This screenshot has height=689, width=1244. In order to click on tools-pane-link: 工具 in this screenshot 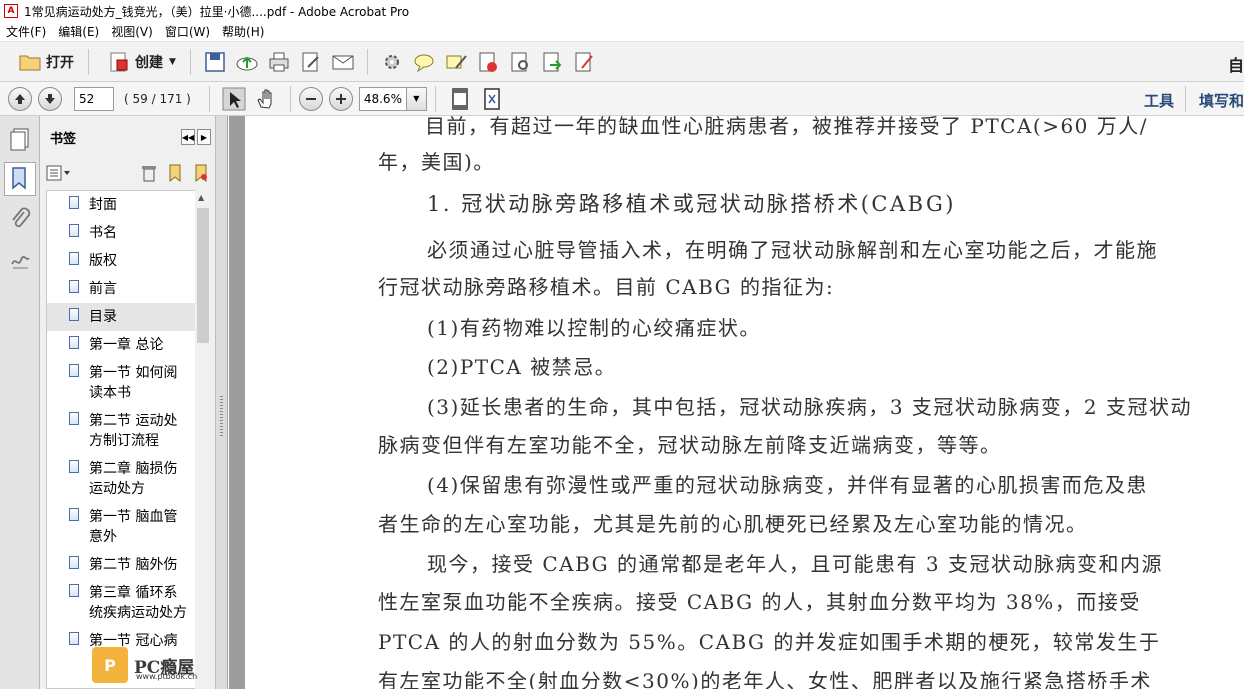, I will do `click(1159, 100)`.